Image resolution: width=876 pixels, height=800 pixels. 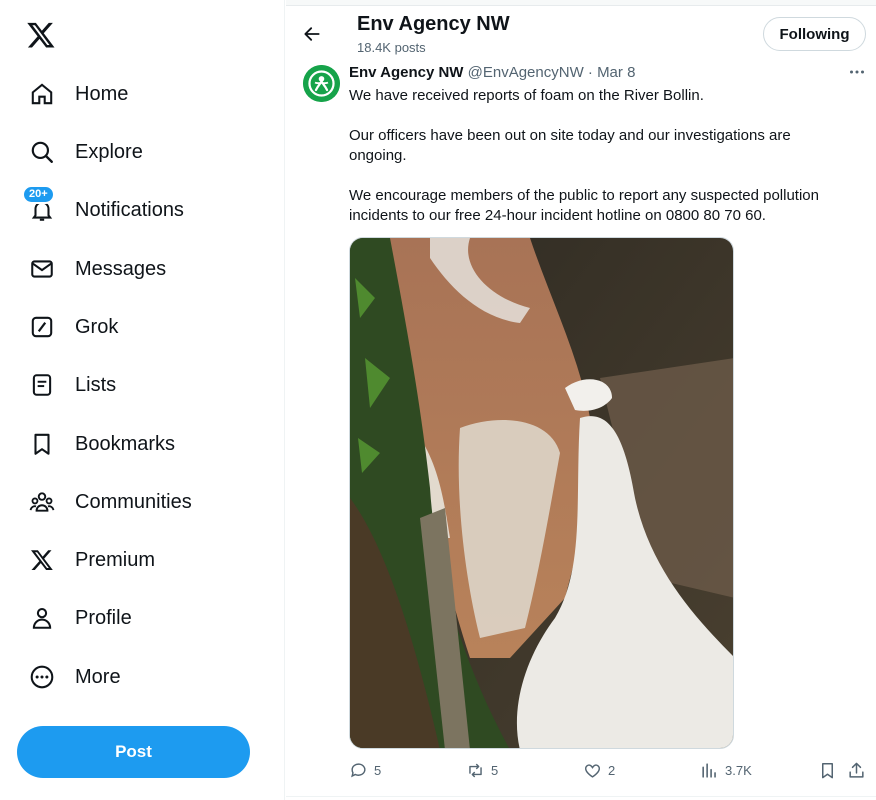 I want to click on person-icon, so click(x=42, y=618).